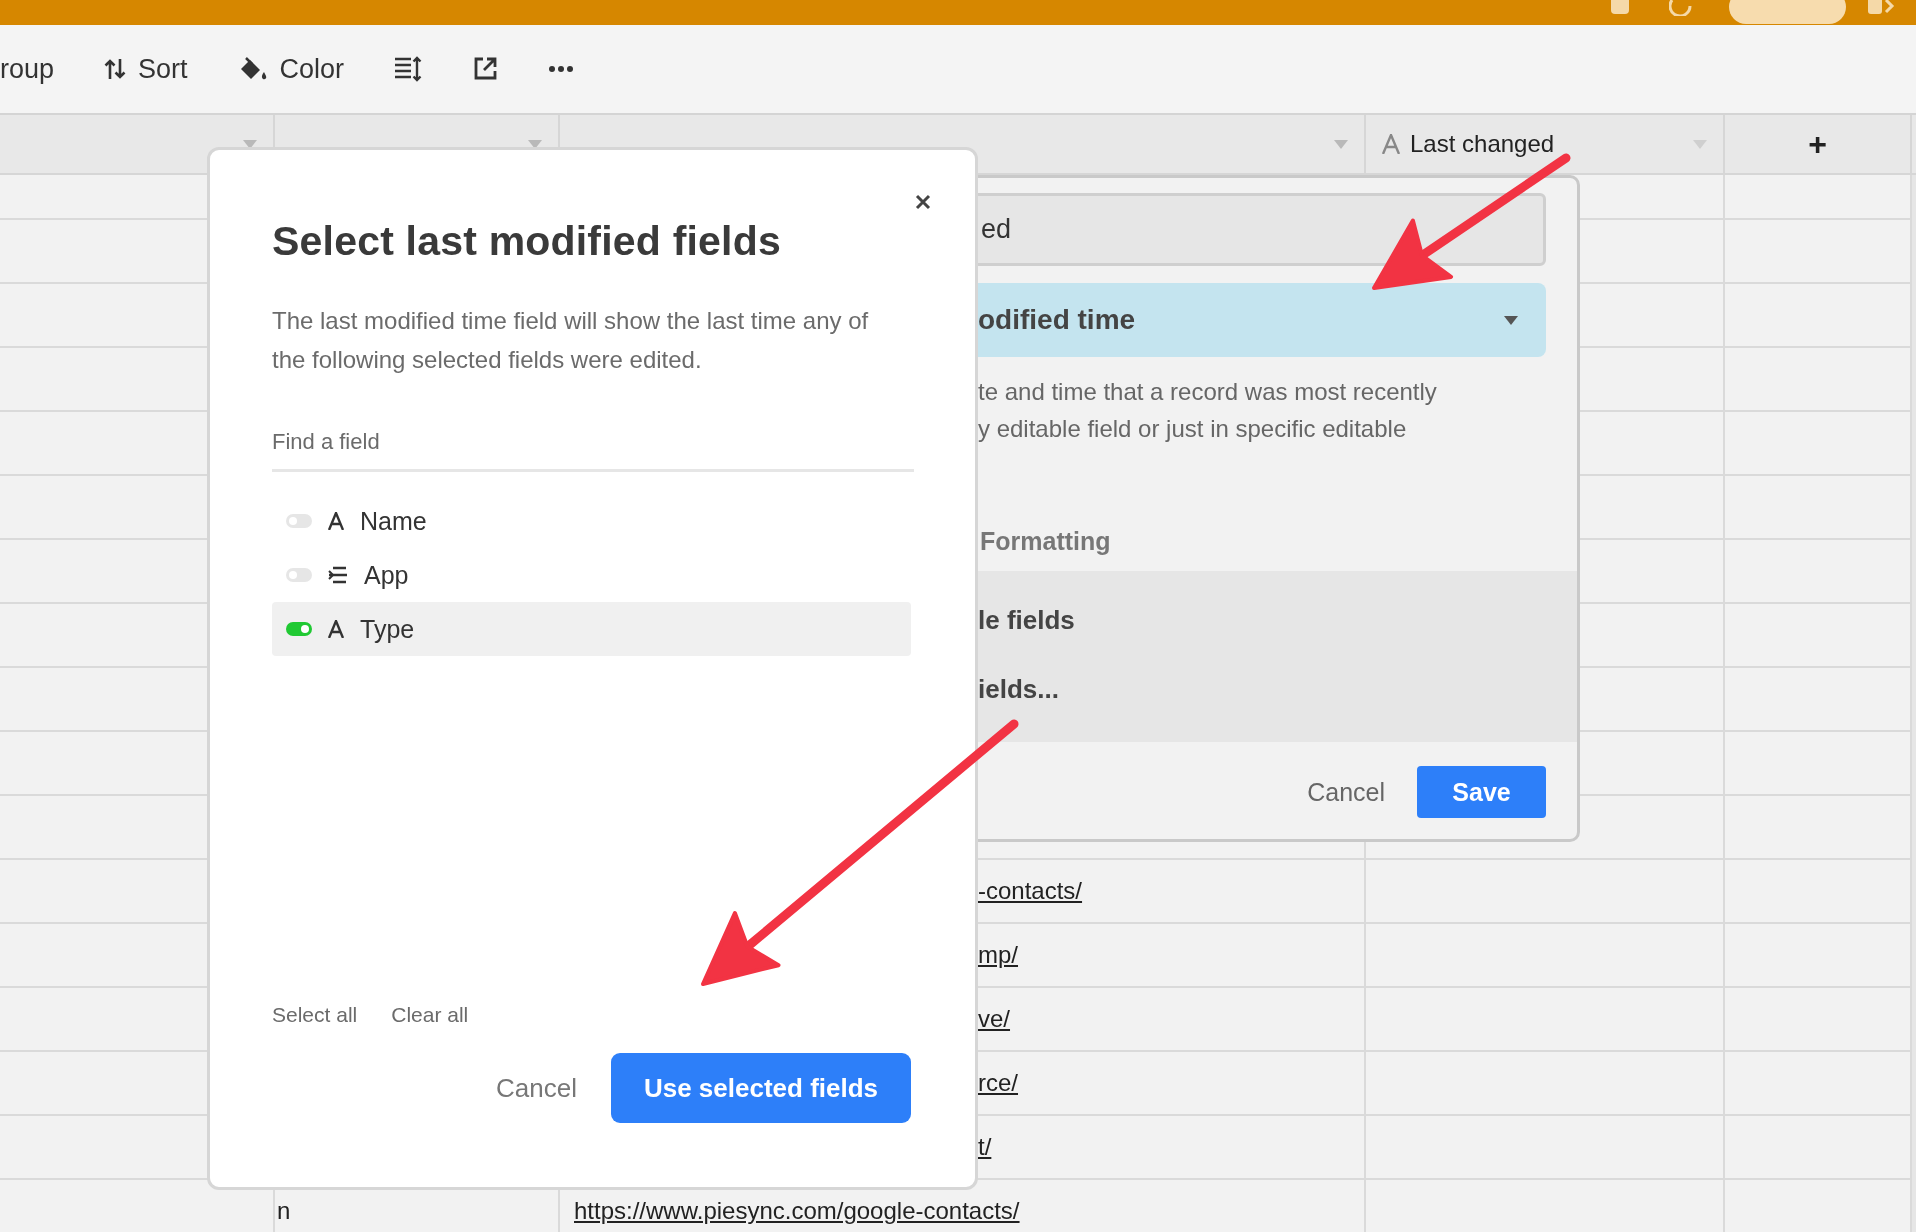 Image resolution: width=1916 pixels, height=1232 pixels. Describe the element at coordinates (923, 202) in the screenshot. I see `close-icon` at that location.